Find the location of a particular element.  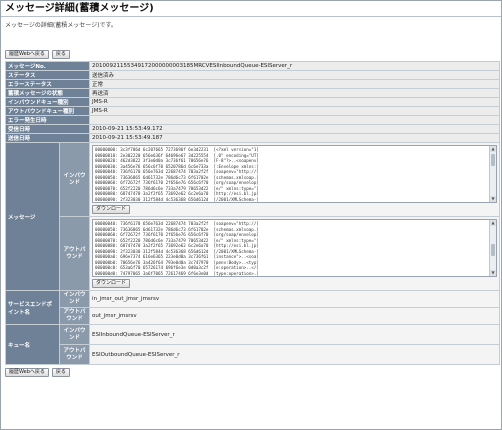

label-message-outbound: アウトバウンド is located at coordinates (74, 253).